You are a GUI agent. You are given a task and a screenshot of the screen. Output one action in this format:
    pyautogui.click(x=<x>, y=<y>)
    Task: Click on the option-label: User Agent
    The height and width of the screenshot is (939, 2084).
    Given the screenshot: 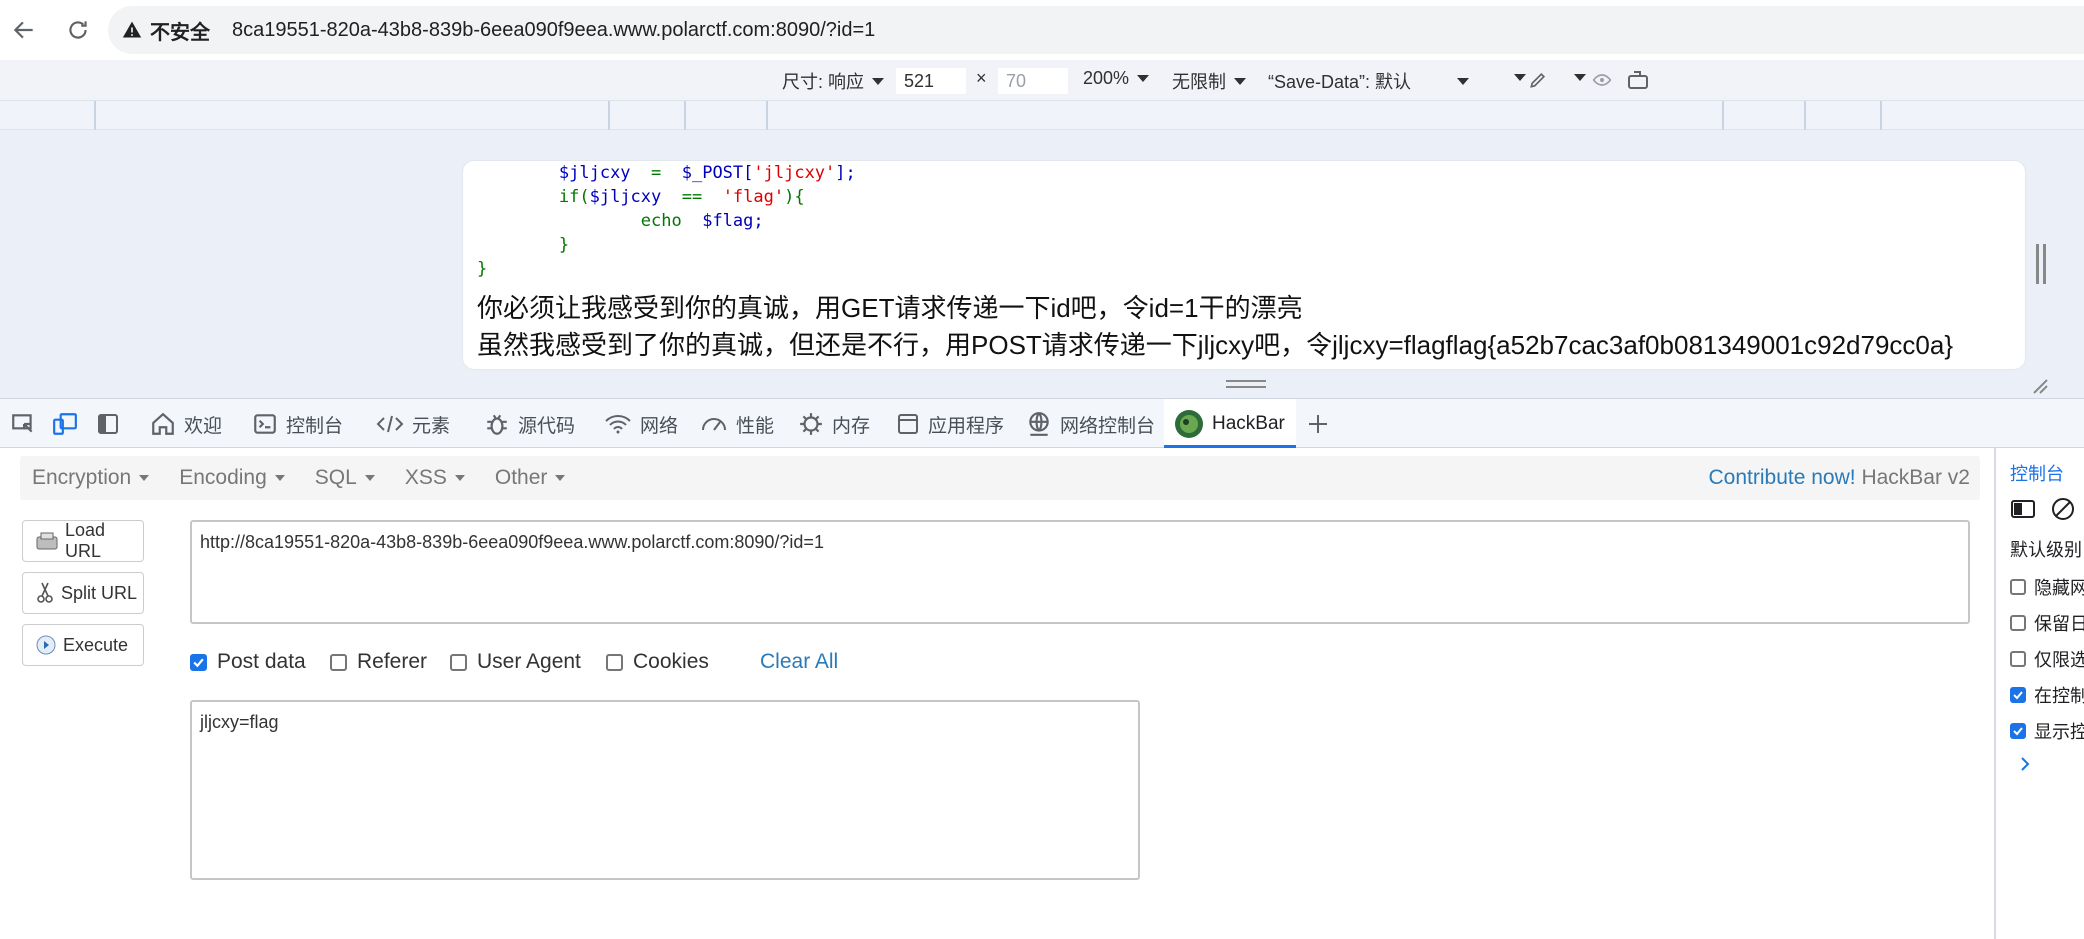 What is the action you would take?
    pyautogui.click(x=529, y=661)
    